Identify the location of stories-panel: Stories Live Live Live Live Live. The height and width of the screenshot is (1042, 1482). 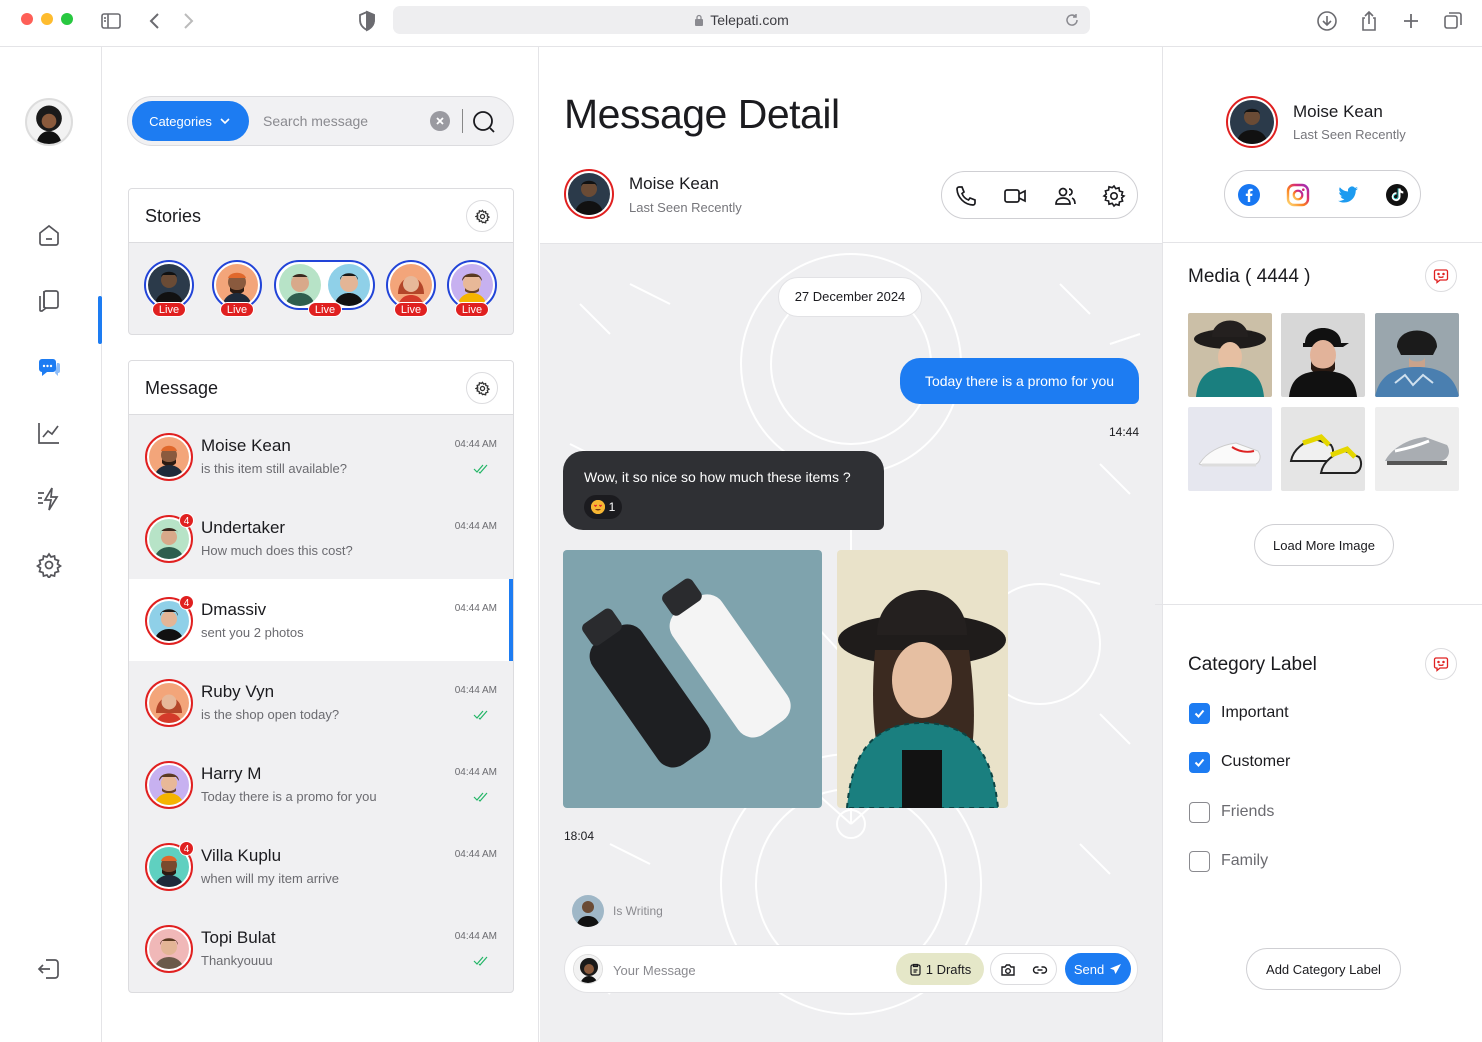
(321, 261).